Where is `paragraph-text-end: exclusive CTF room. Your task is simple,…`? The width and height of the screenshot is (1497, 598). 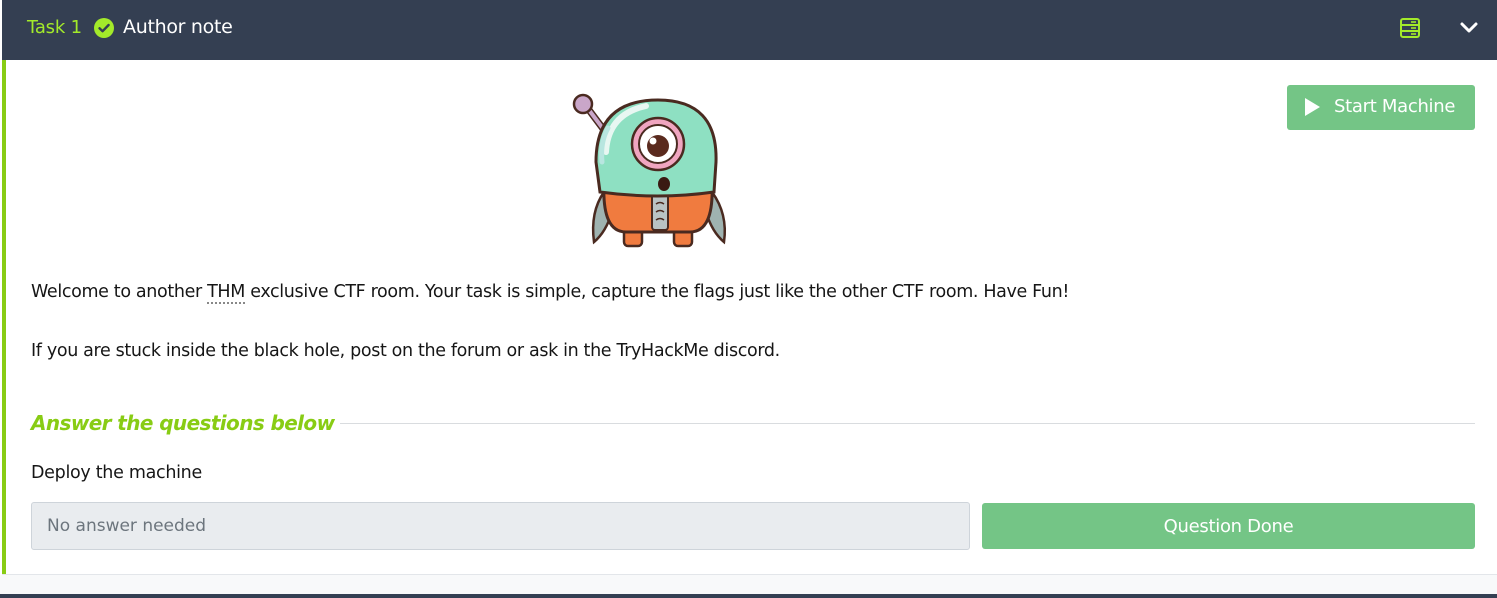
paragraph-text-end: exclusive CTF room. Your task is simple,… is located at coordinates (657, 292).